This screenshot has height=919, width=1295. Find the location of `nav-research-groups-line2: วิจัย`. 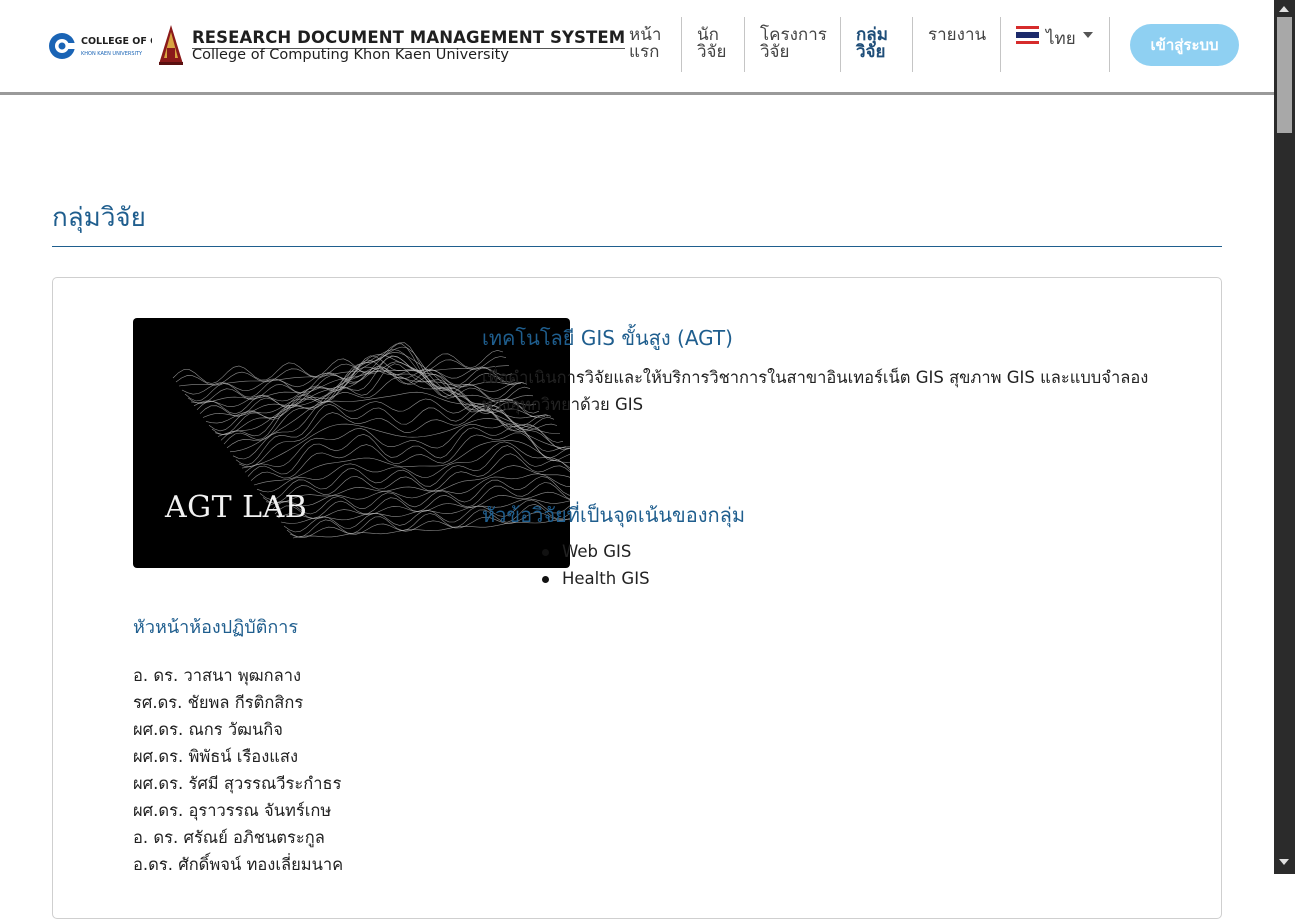

nav-research-groups-line2: วิจัย is located at coordinates (871, 52).